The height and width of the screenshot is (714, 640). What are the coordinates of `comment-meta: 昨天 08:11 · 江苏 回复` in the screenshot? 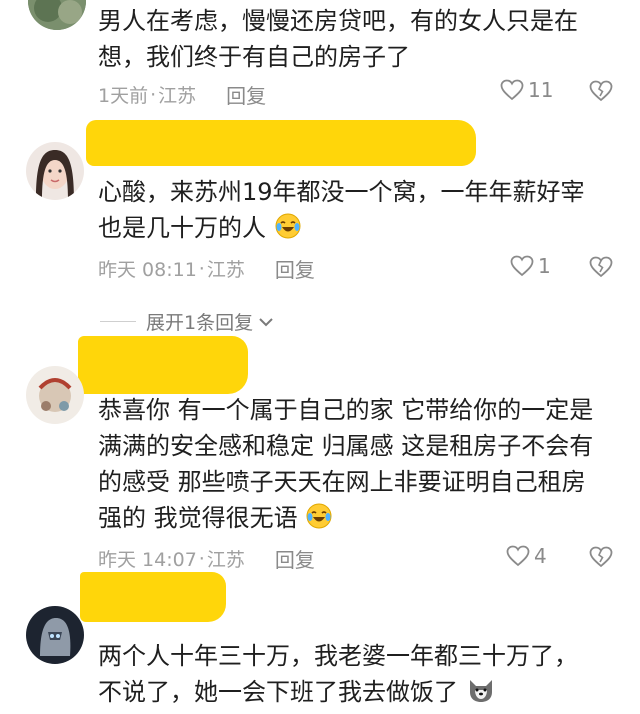 It's located at (206, 268).